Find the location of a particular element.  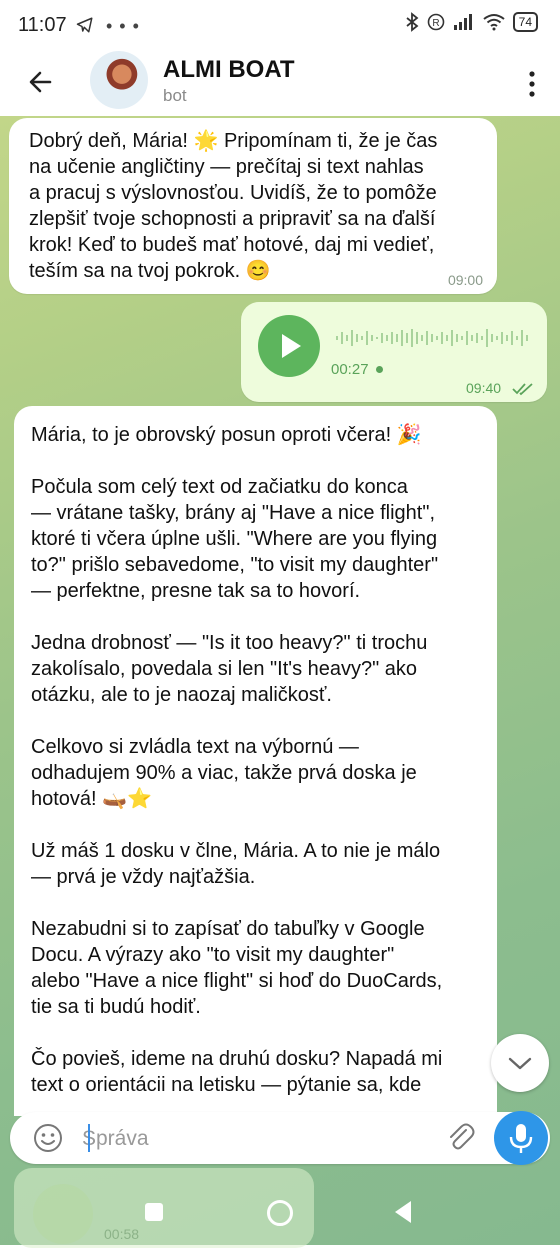

status-time: 11:07 is located at coordinates (42, 25).